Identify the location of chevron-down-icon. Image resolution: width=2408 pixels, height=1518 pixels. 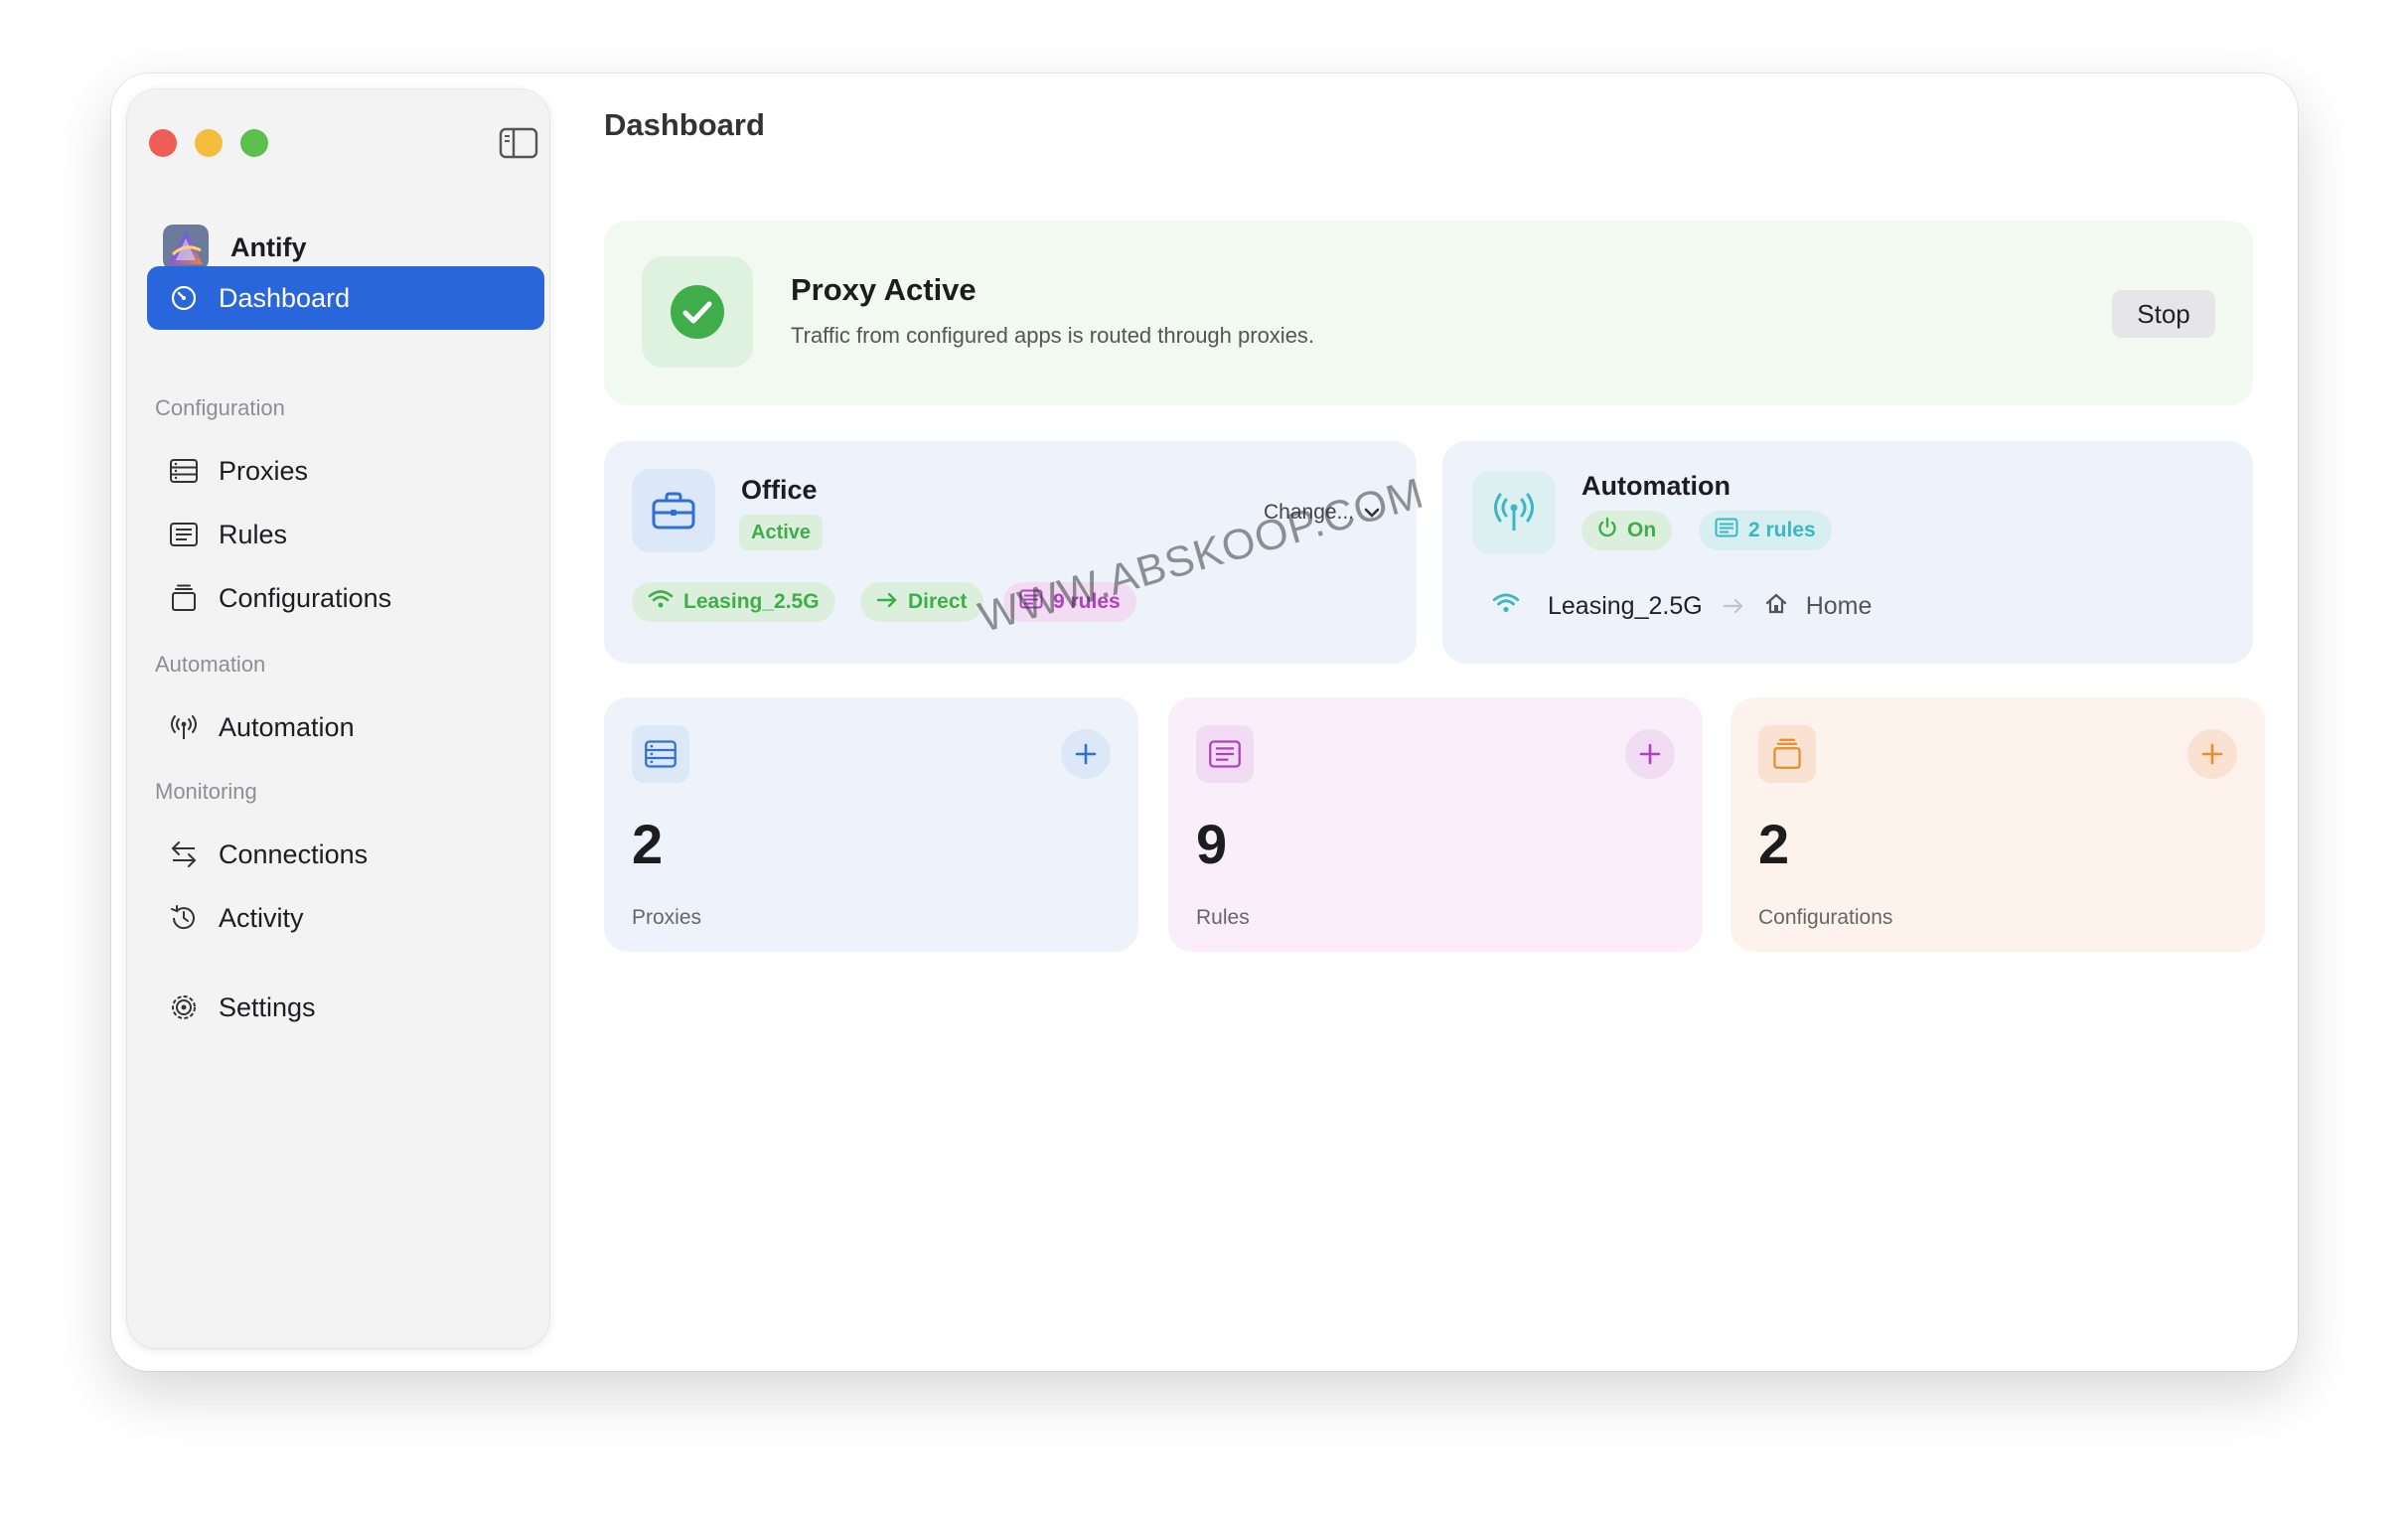
(1372, 513).